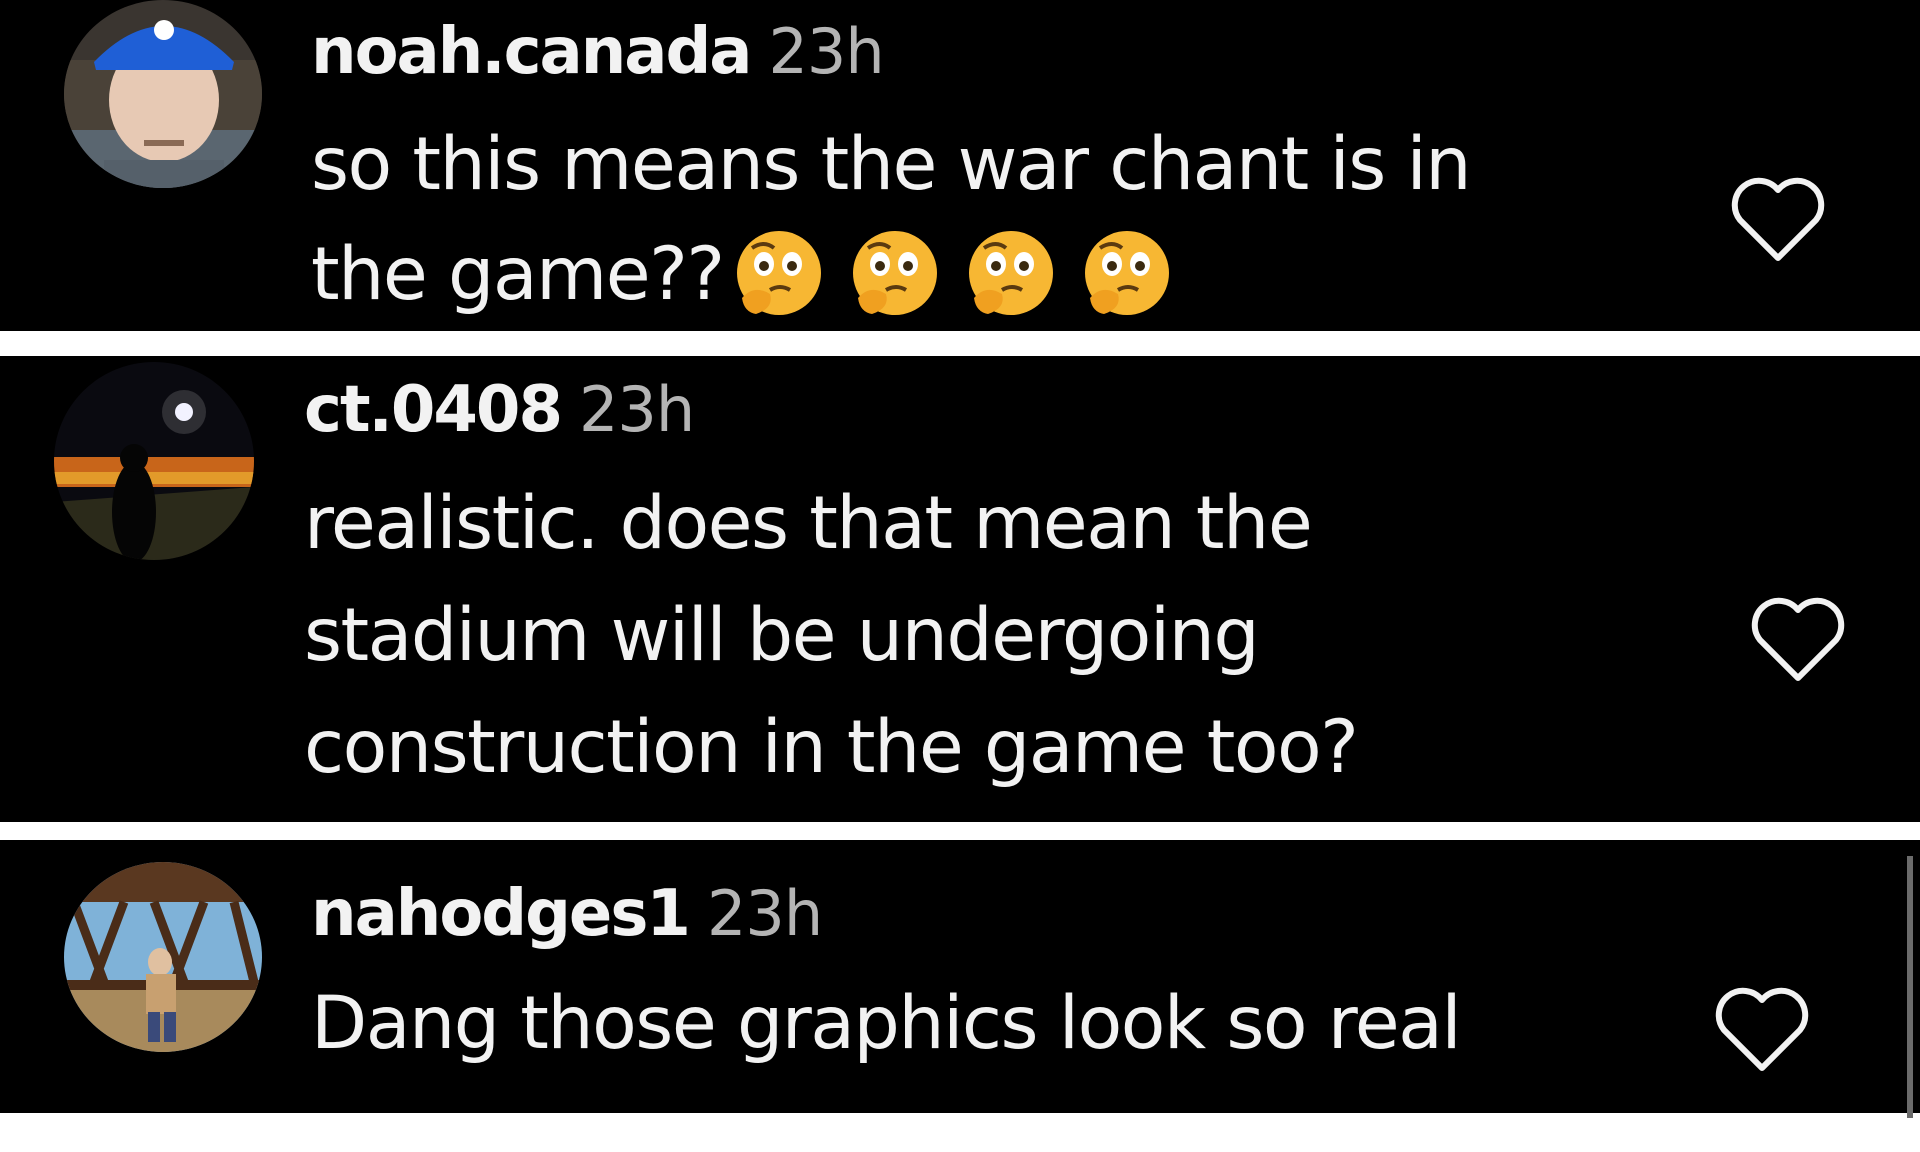 The image size is (1920, 1152). I want to click on profile-photo-man-blue-cap, so click(163, 94).